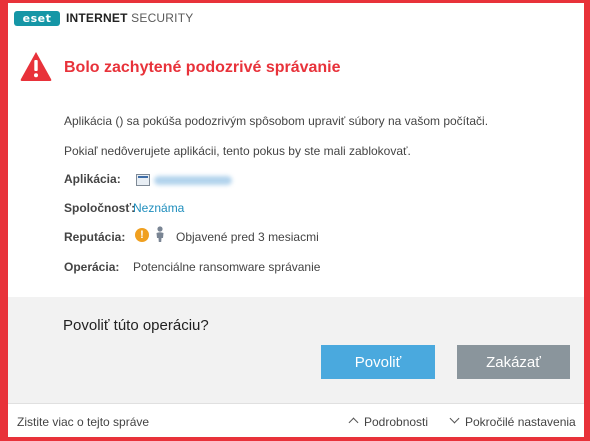 The image size is (590, 441). I want to click on deny-button: Zakázať, so click(513, 362).